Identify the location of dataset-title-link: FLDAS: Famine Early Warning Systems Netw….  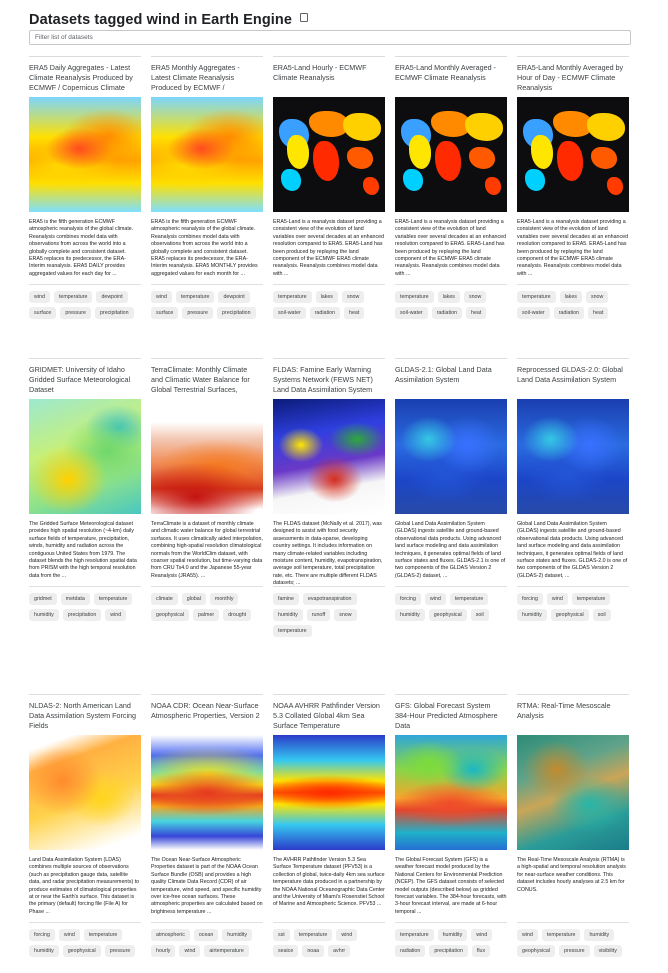
(329, 380).